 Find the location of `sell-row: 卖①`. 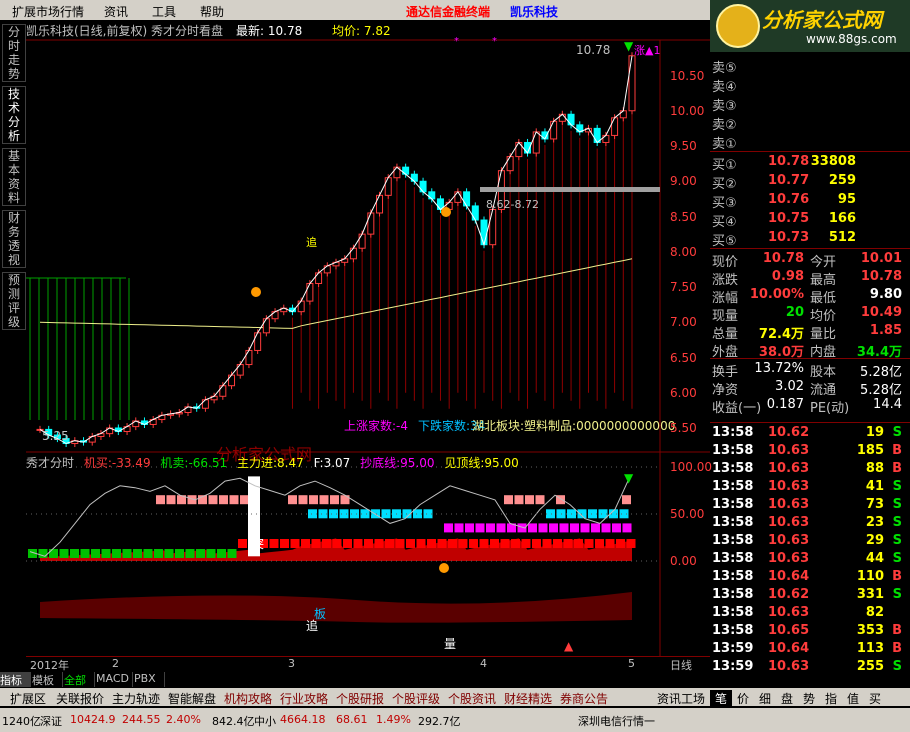

sell-row: 卖① is located at coordinates (810, 142).